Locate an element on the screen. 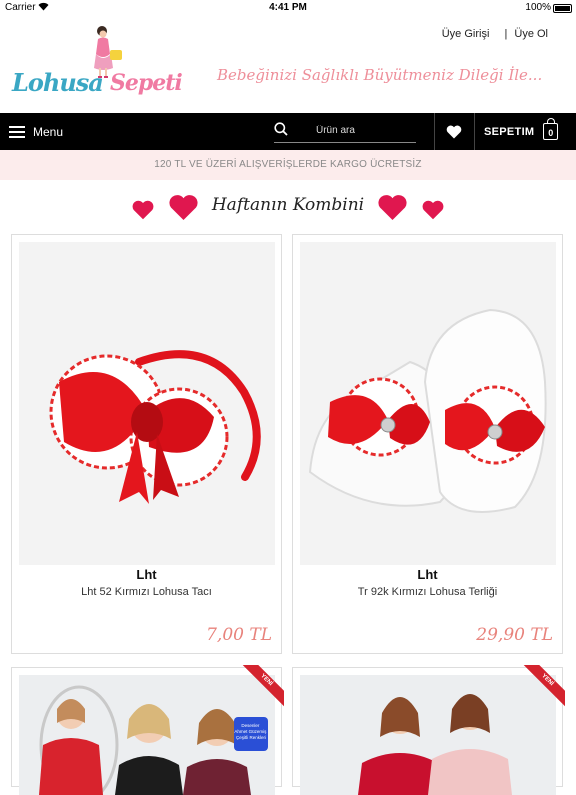  menu-label: Menu is located at coordinates (48, 131).